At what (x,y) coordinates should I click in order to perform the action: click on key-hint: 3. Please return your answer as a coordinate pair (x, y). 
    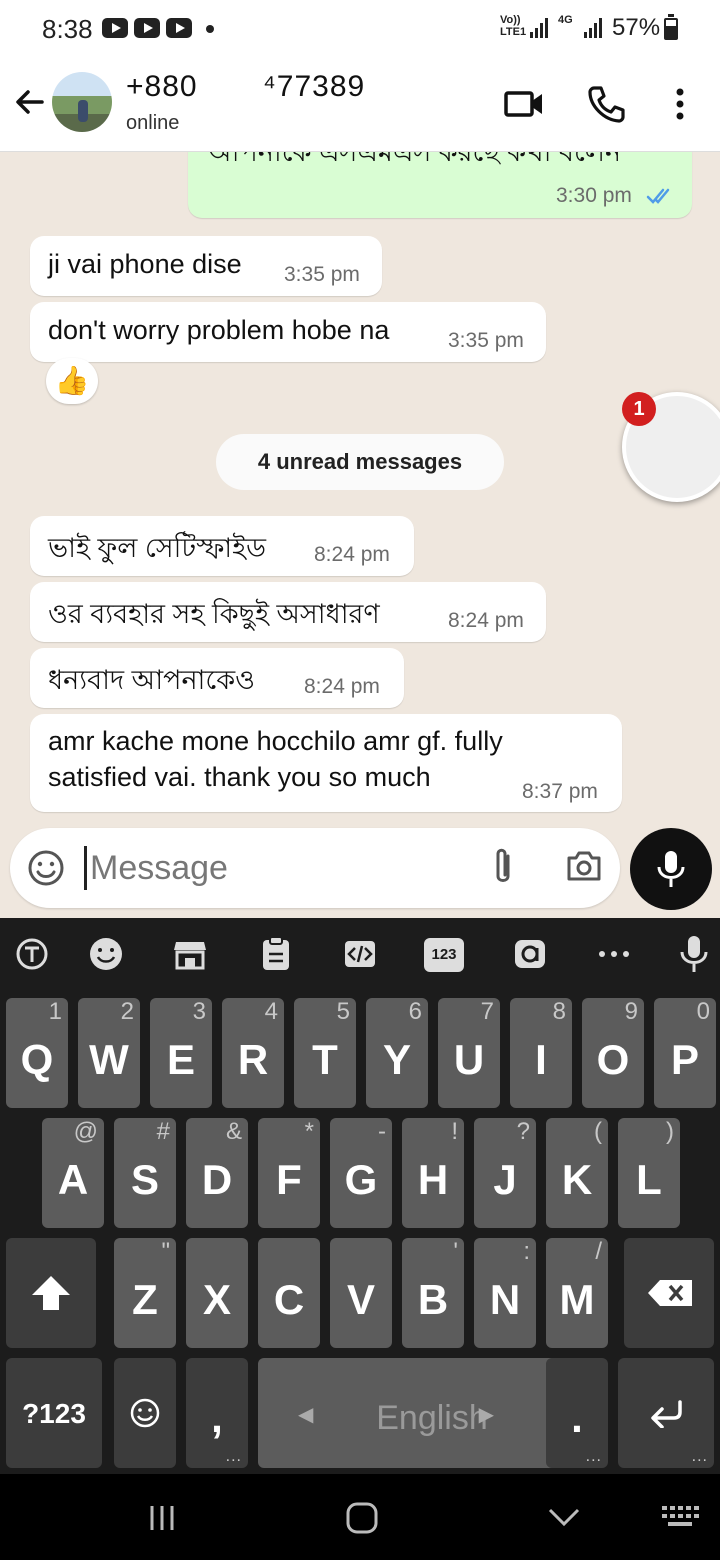
    Looking at the image, I should click on (199, 1011).